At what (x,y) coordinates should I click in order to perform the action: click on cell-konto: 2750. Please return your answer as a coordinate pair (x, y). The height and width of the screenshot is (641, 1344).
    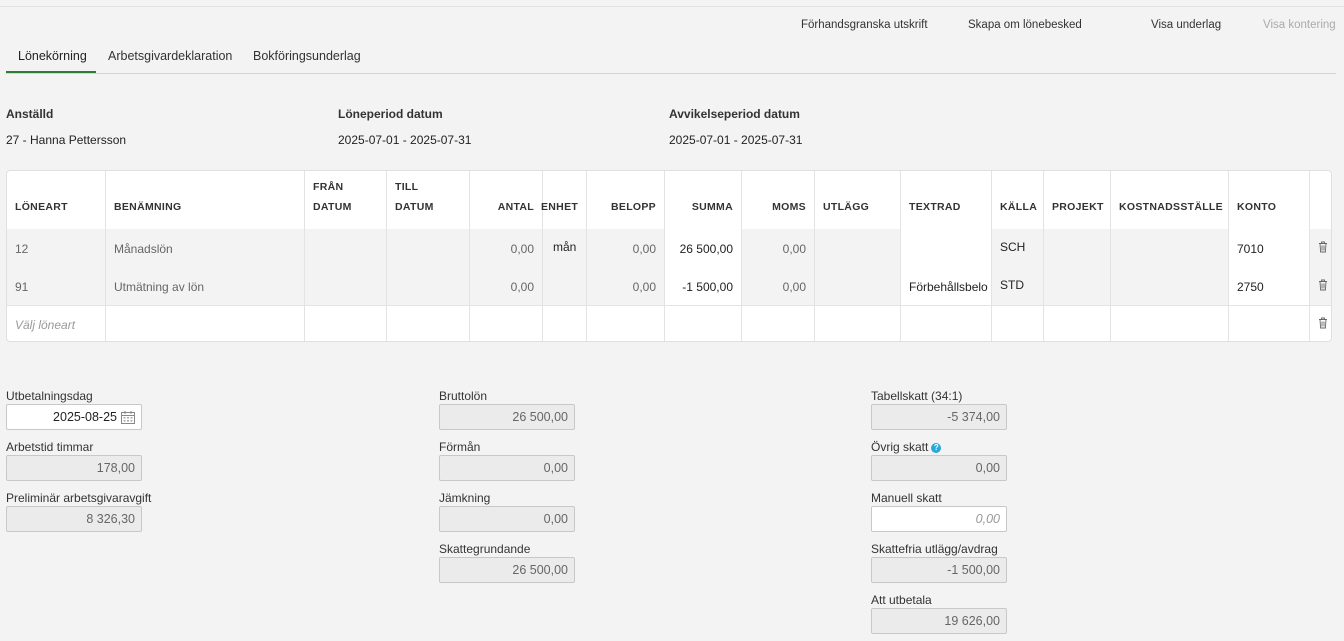
    Looking at the image, I should click on (1269, 286).